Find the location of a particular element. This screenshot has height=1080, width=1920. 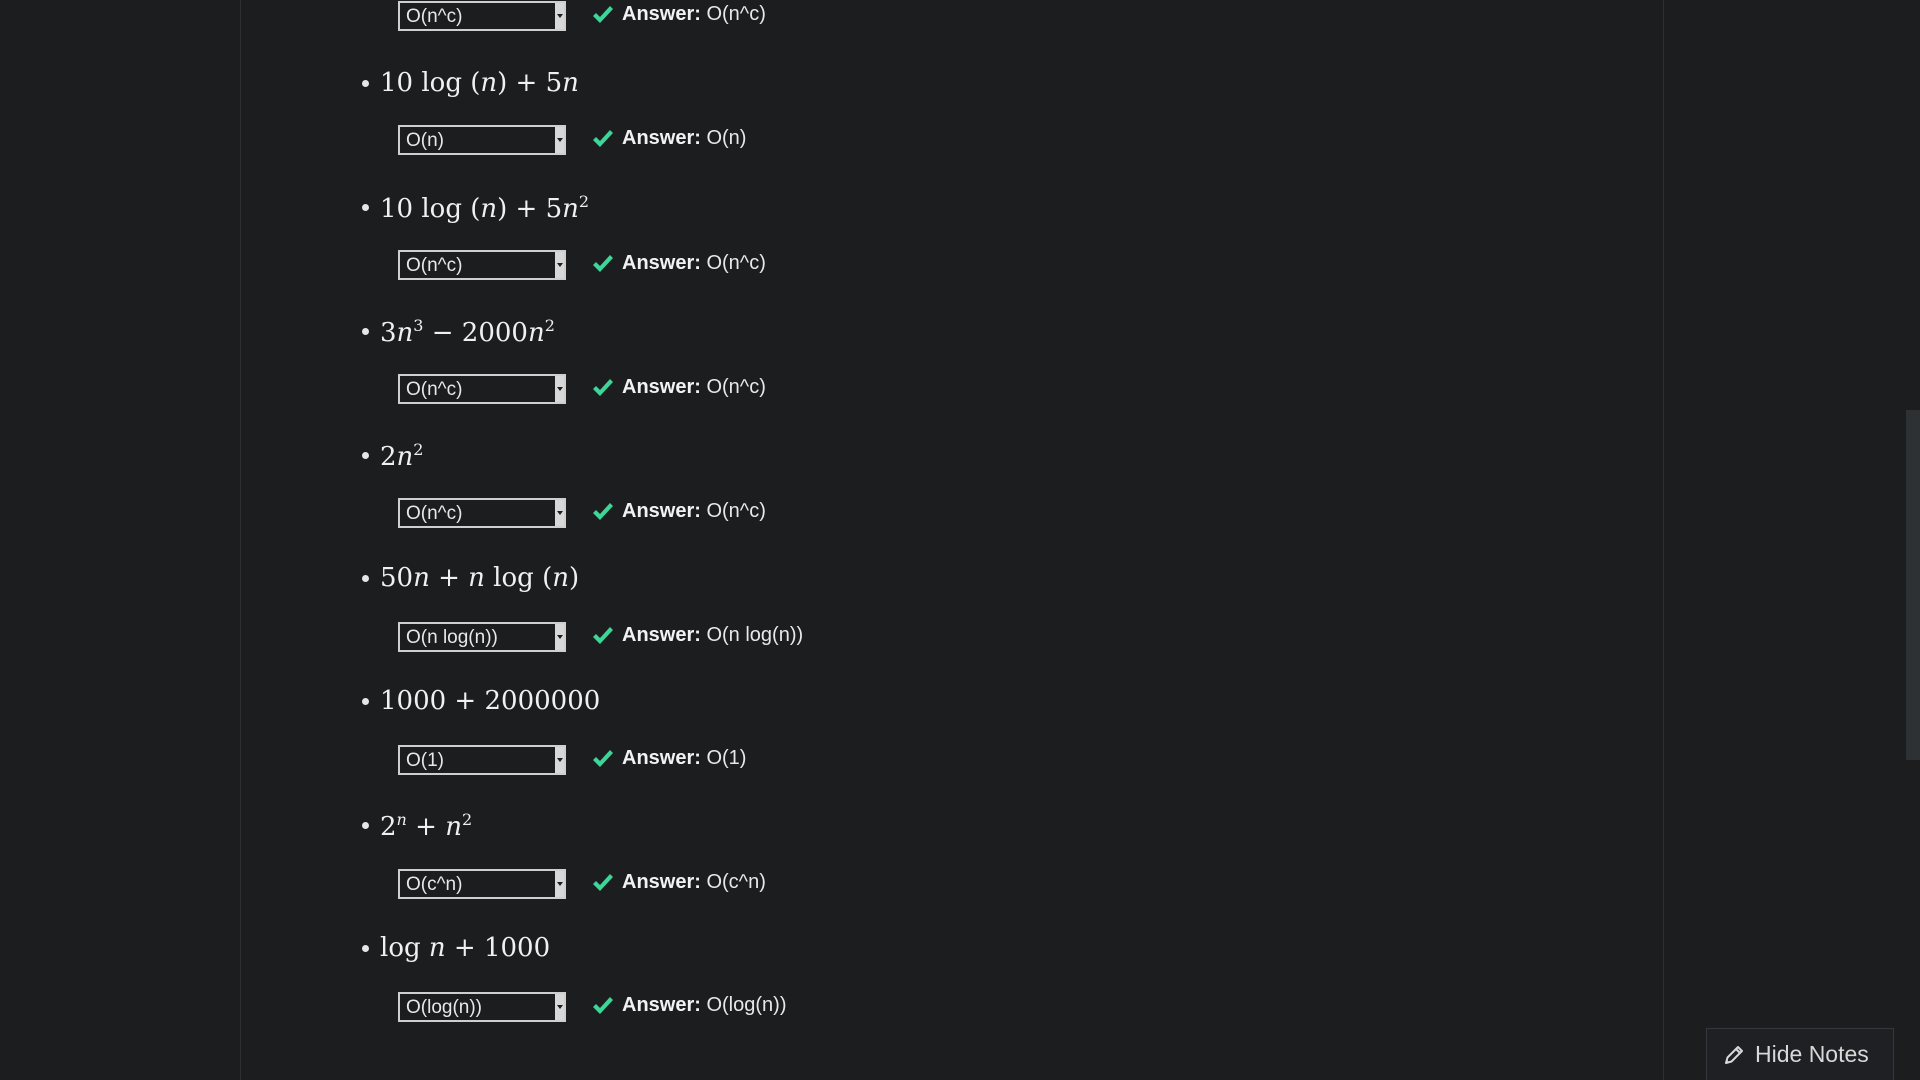

scrollbar is located at coordinates (1913, 540).